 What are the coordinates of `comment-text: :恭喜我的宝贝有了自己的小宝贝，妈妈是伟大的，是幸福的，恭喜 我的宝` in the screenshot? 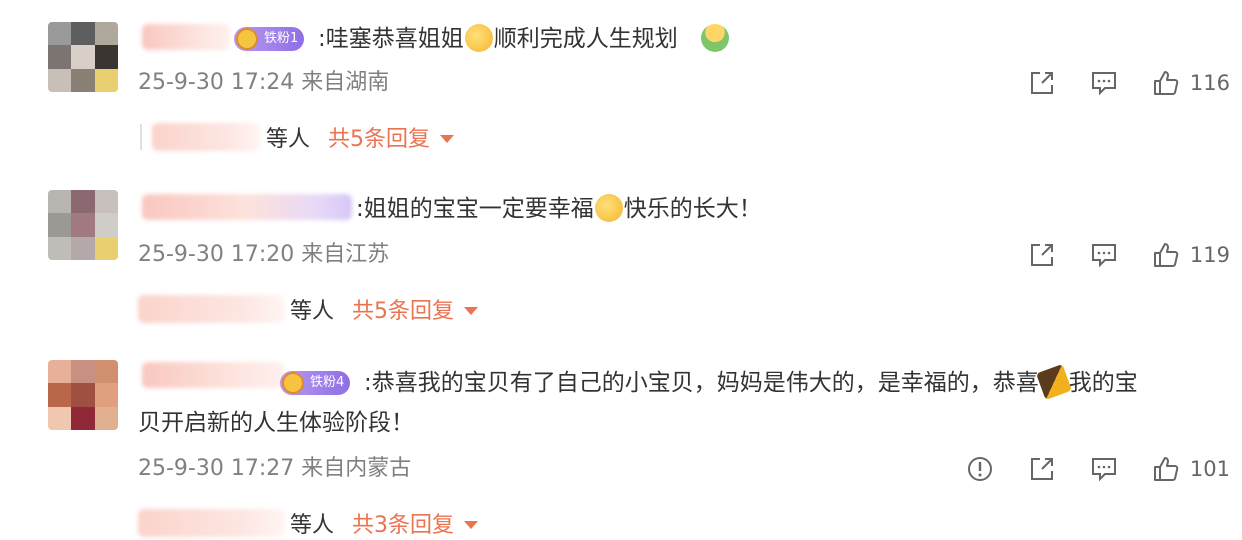 It's located at (751, 382).